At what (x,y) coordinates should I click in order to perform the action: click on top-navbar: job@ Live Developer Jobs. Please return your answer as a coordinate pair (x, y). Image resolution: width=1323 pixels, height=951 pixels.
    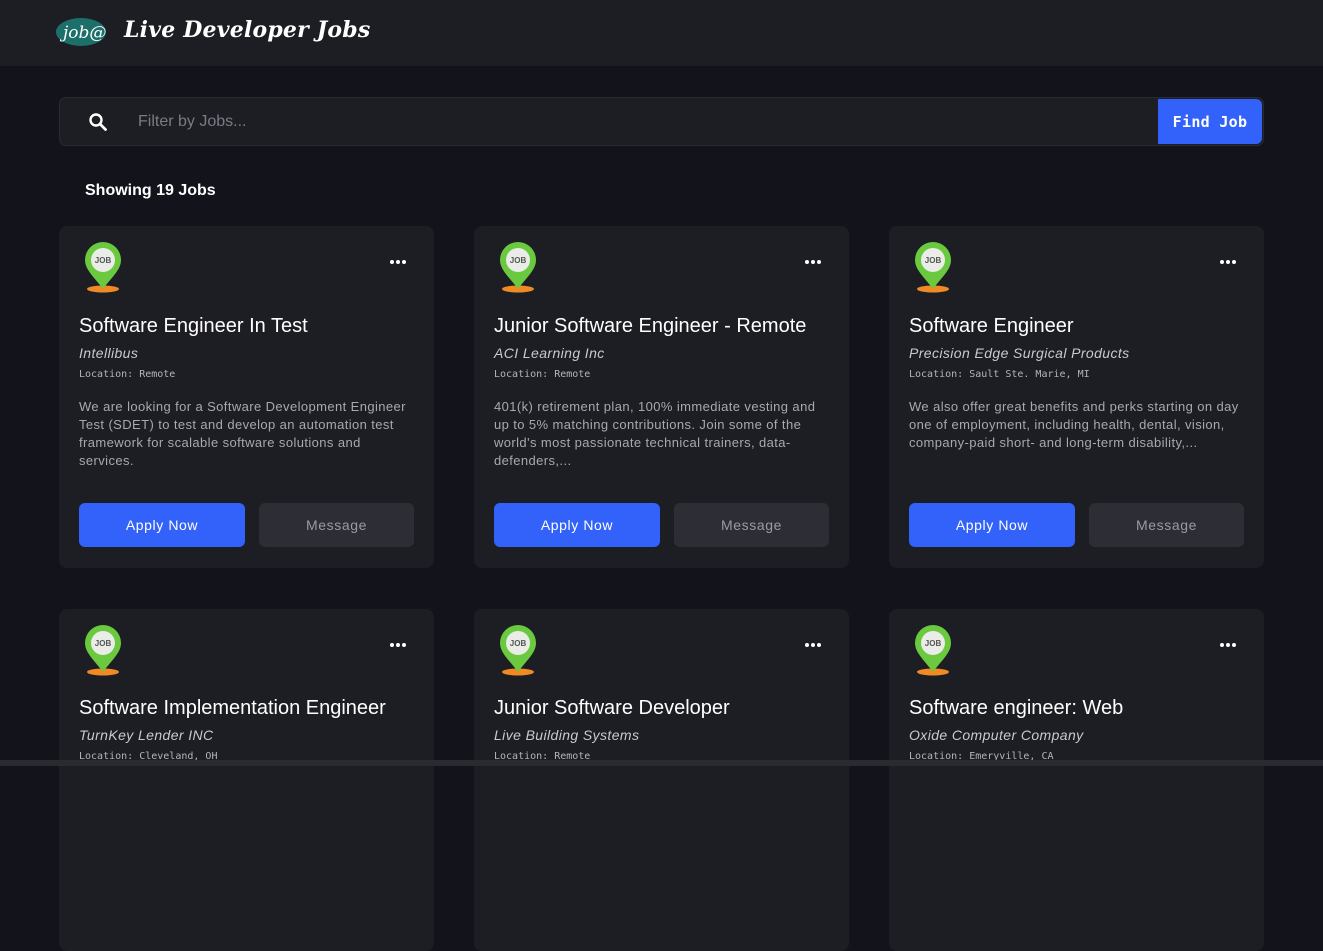
    Looking at the image, I should click on (661, 33).